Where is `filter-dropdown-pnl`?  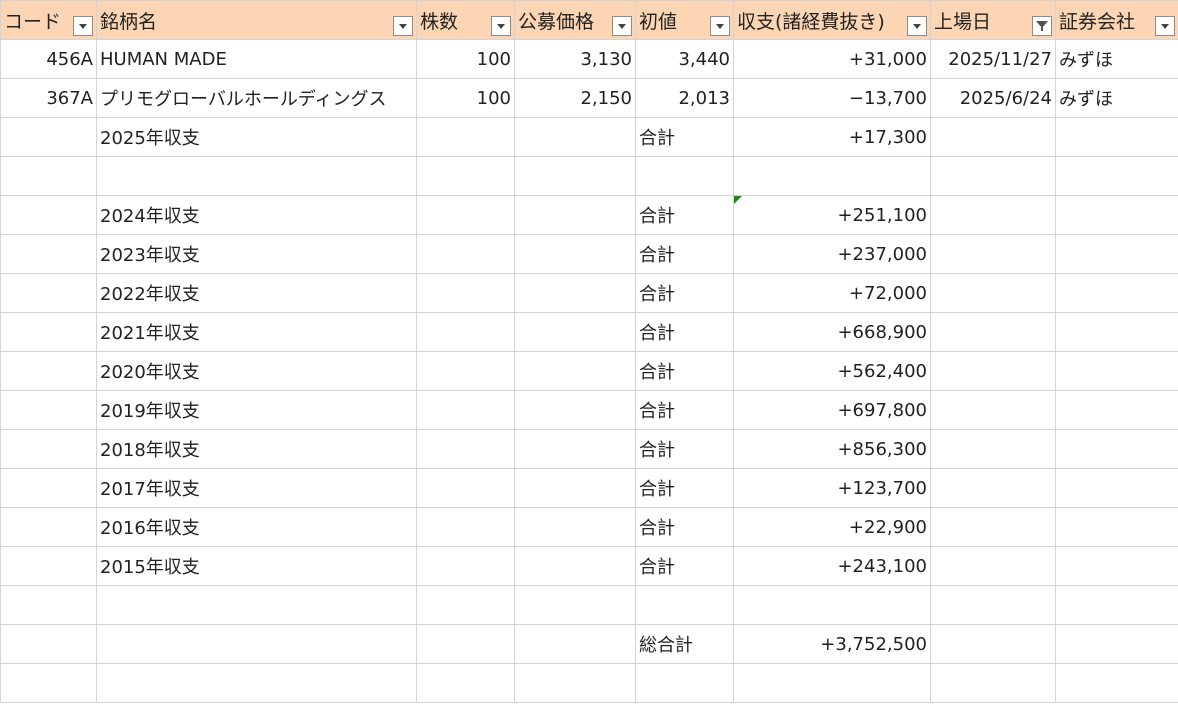 filter-dropdown-pnl is located at coordinates (917, 26).